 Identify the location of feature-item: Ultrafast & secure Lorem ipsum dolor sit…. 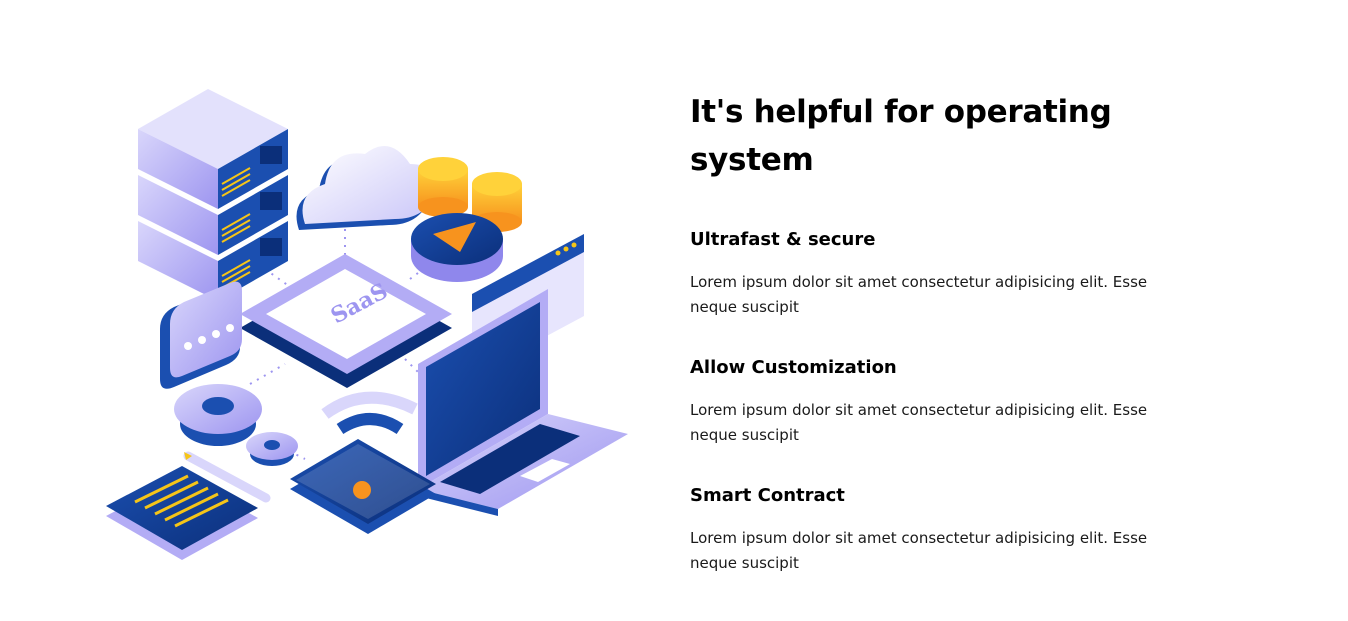
(950, 274).